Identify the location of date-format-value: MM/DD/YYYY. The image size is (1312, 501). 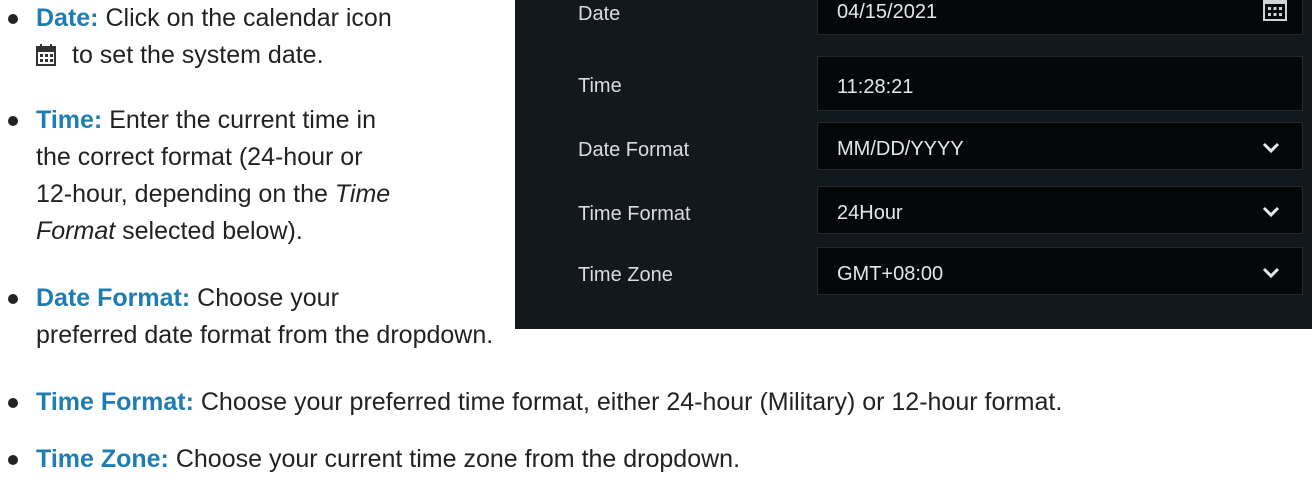
(900, 149).